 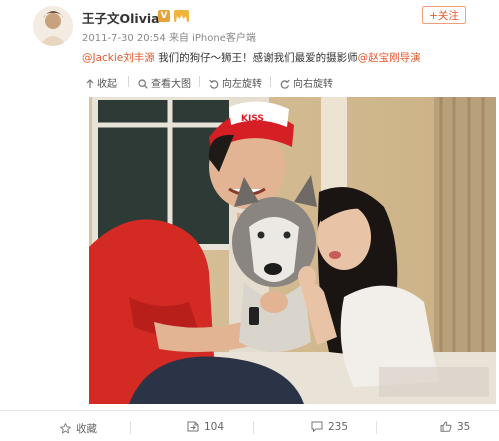 What do you see at coordinates (464, 427) in the screenshot?
I see `like-count: 35` at bounding box center [464, 427].